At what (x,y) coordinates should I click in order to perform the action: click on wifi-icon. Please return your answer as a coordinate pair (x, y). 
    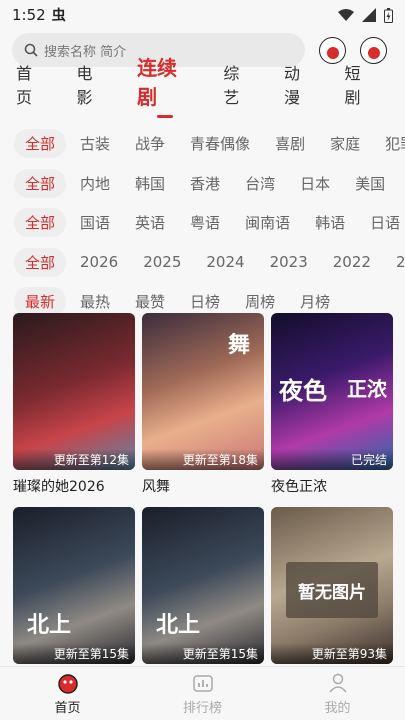
    Looking at the image, I should click on (346, 14).